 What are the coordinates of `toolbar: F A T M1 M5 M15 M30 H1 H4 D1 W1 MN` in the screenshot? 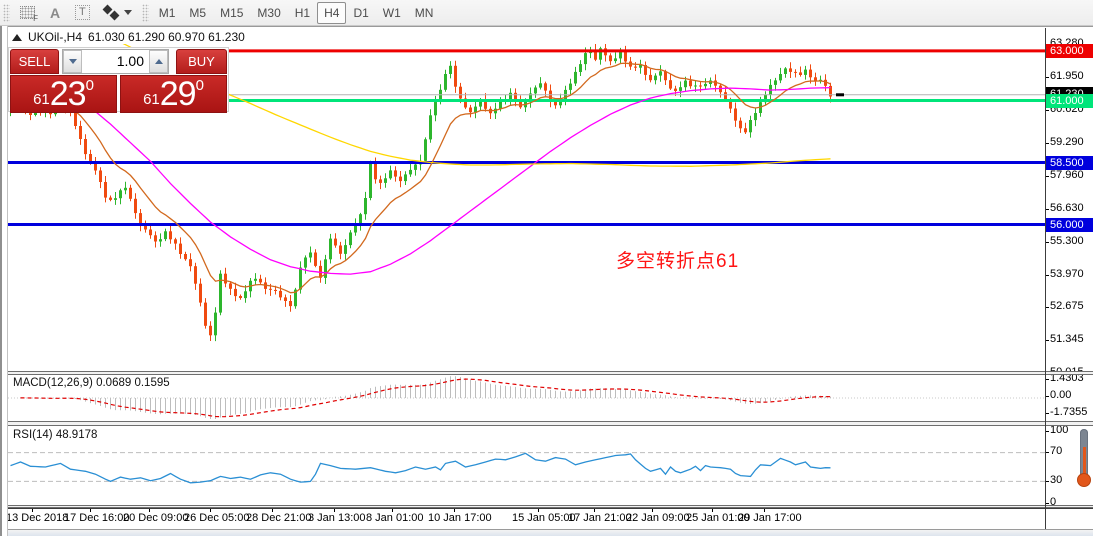 It's located at (546, 13).